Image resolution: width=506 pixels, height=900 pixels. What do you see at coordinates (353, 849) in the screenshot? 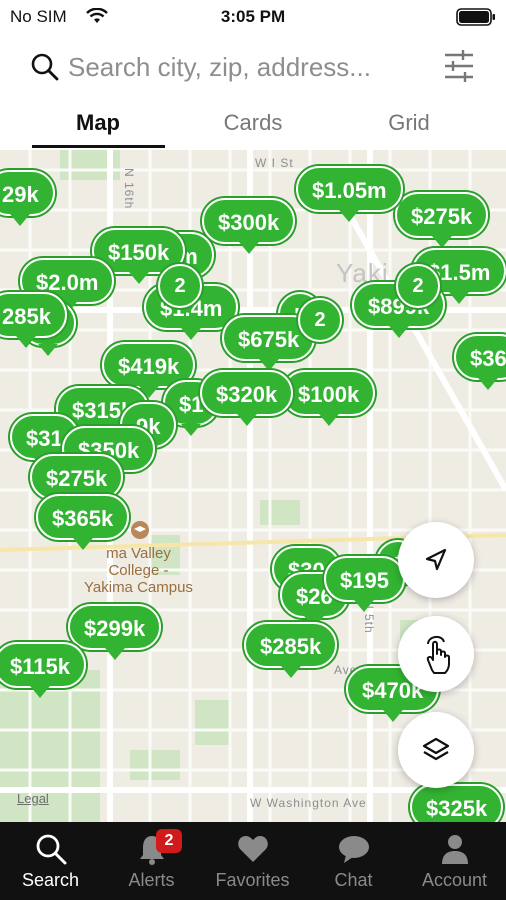
I see `chat-icon` at bounding box center [353, 849].